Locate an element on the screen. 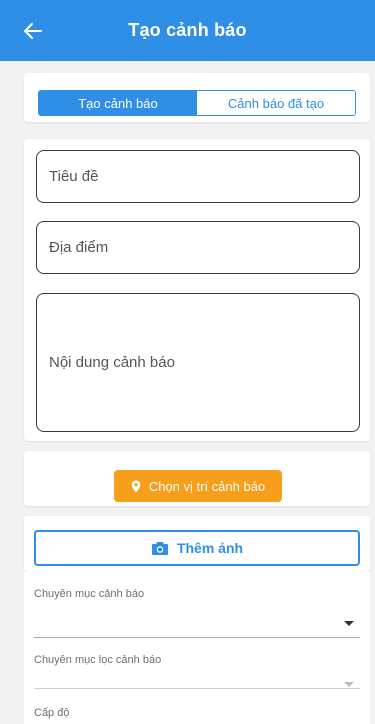 This screenshot has width=375, height=724. title-input: Tiêu đề is located at coordinates (198, 176).